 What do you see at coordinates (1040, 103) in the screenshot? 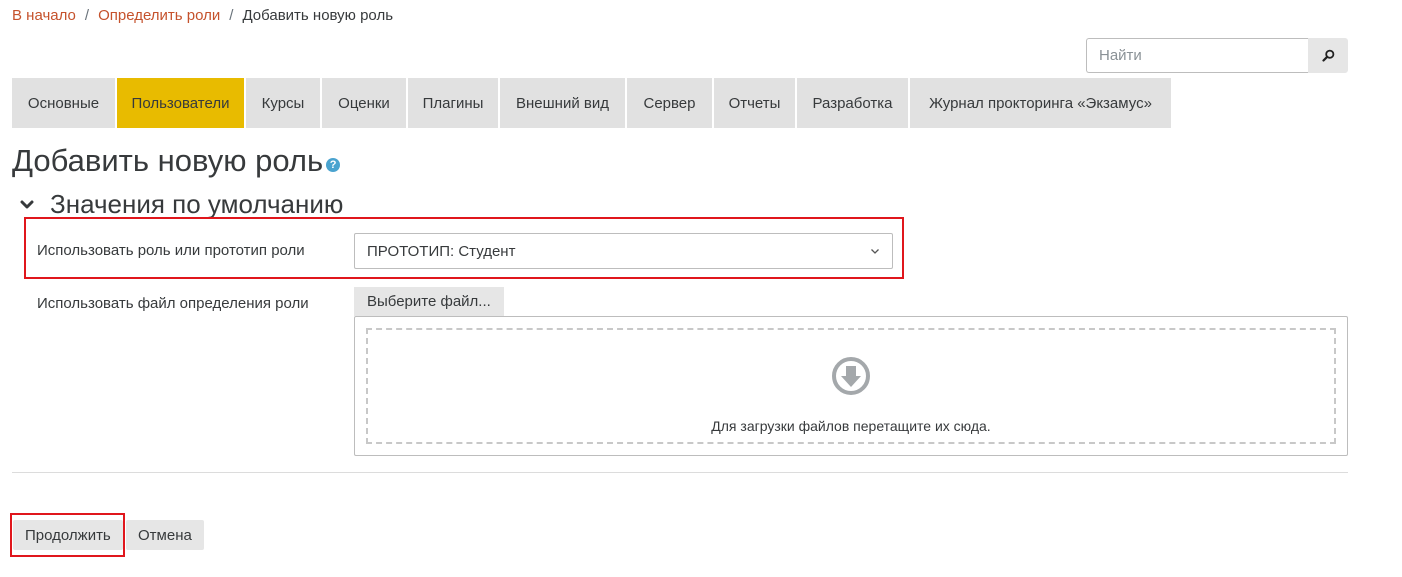
I see `tab-proctoring-log: Журнал прокторинга «Экзамус»` at bounding box center [1040, 103].